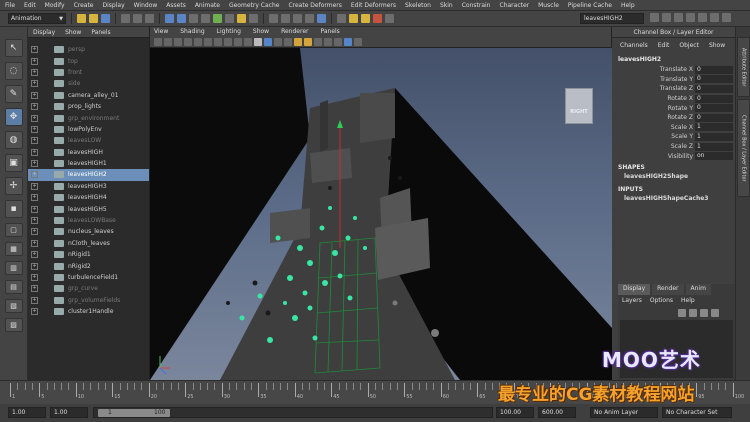 The image size is (750, 422). I want to click on channel-label: Rotate Z, so click(653, 117).